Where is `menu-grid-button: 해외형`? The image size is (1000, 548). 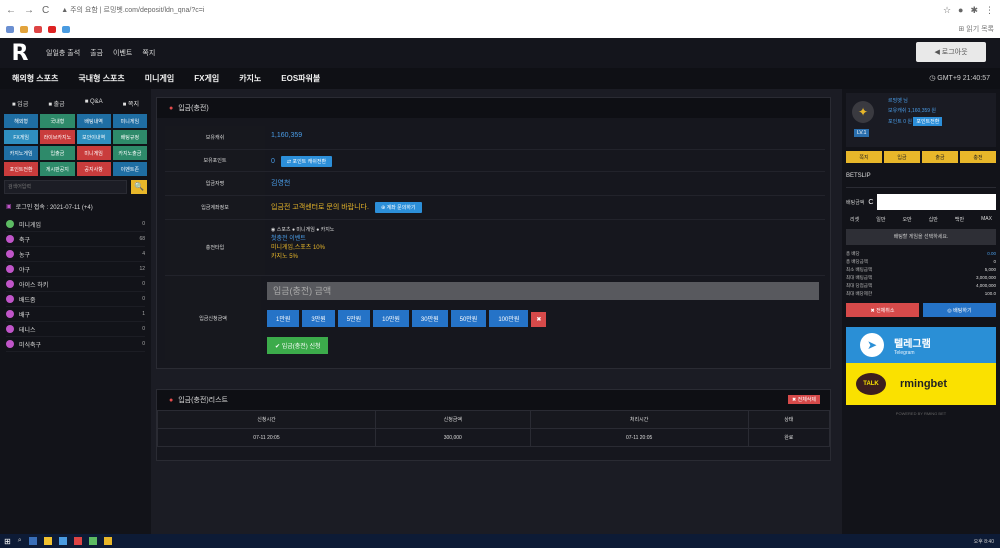 menu-grid-button: 해외형 is located at coordinates (21, 121).